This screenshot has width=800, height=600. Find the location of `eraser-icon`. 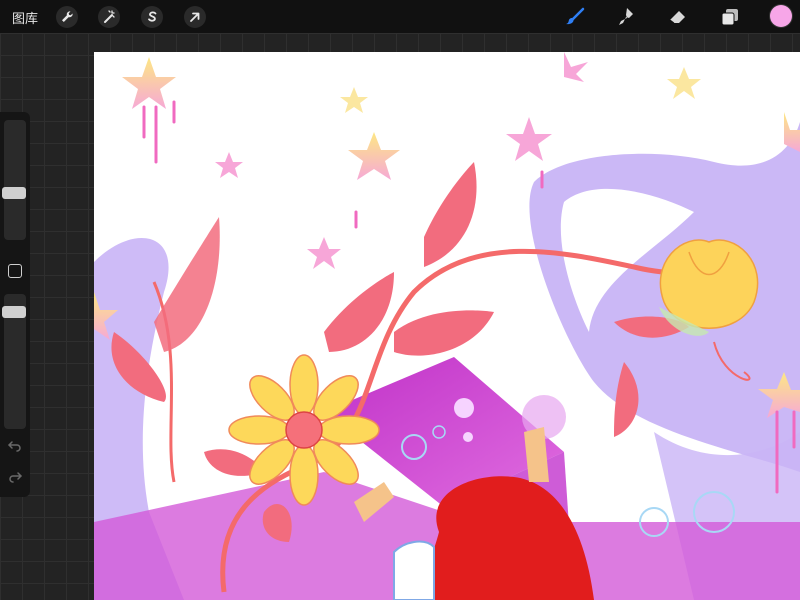

eraser-icon is located at coordinates (678, 17).